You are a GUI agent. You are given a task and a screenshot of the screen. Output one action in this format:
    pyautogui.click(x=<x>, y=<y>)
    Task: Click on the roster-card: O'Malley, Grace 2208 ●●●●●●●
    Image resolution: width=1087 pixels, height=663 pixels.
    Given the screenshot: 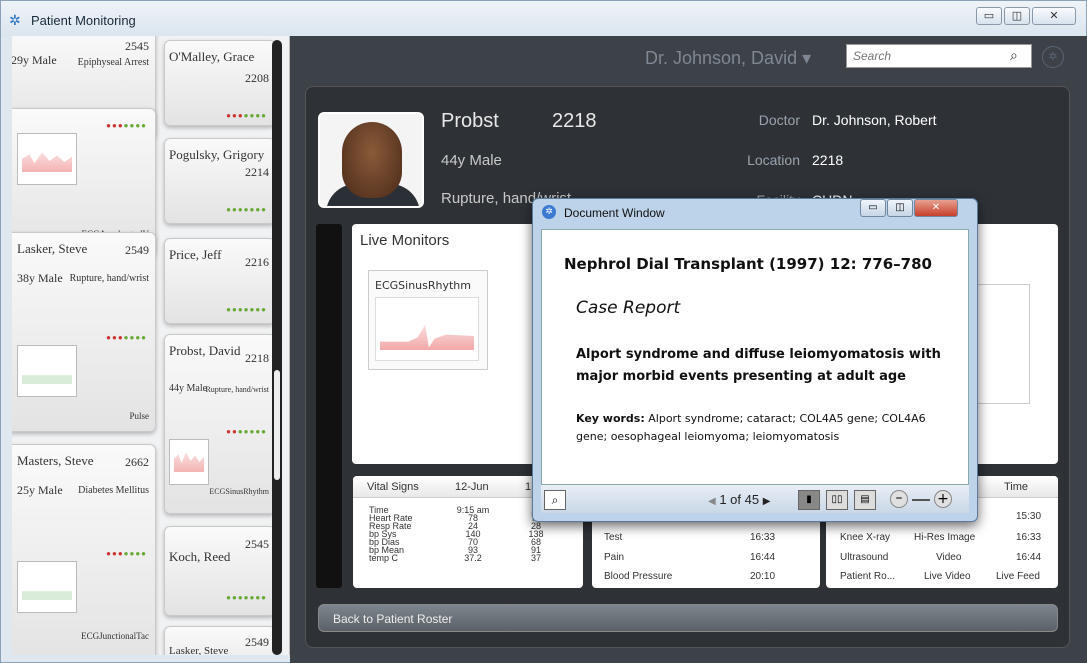 What is the action you would take?
    pyautogui.click(x=220, y=83)
    